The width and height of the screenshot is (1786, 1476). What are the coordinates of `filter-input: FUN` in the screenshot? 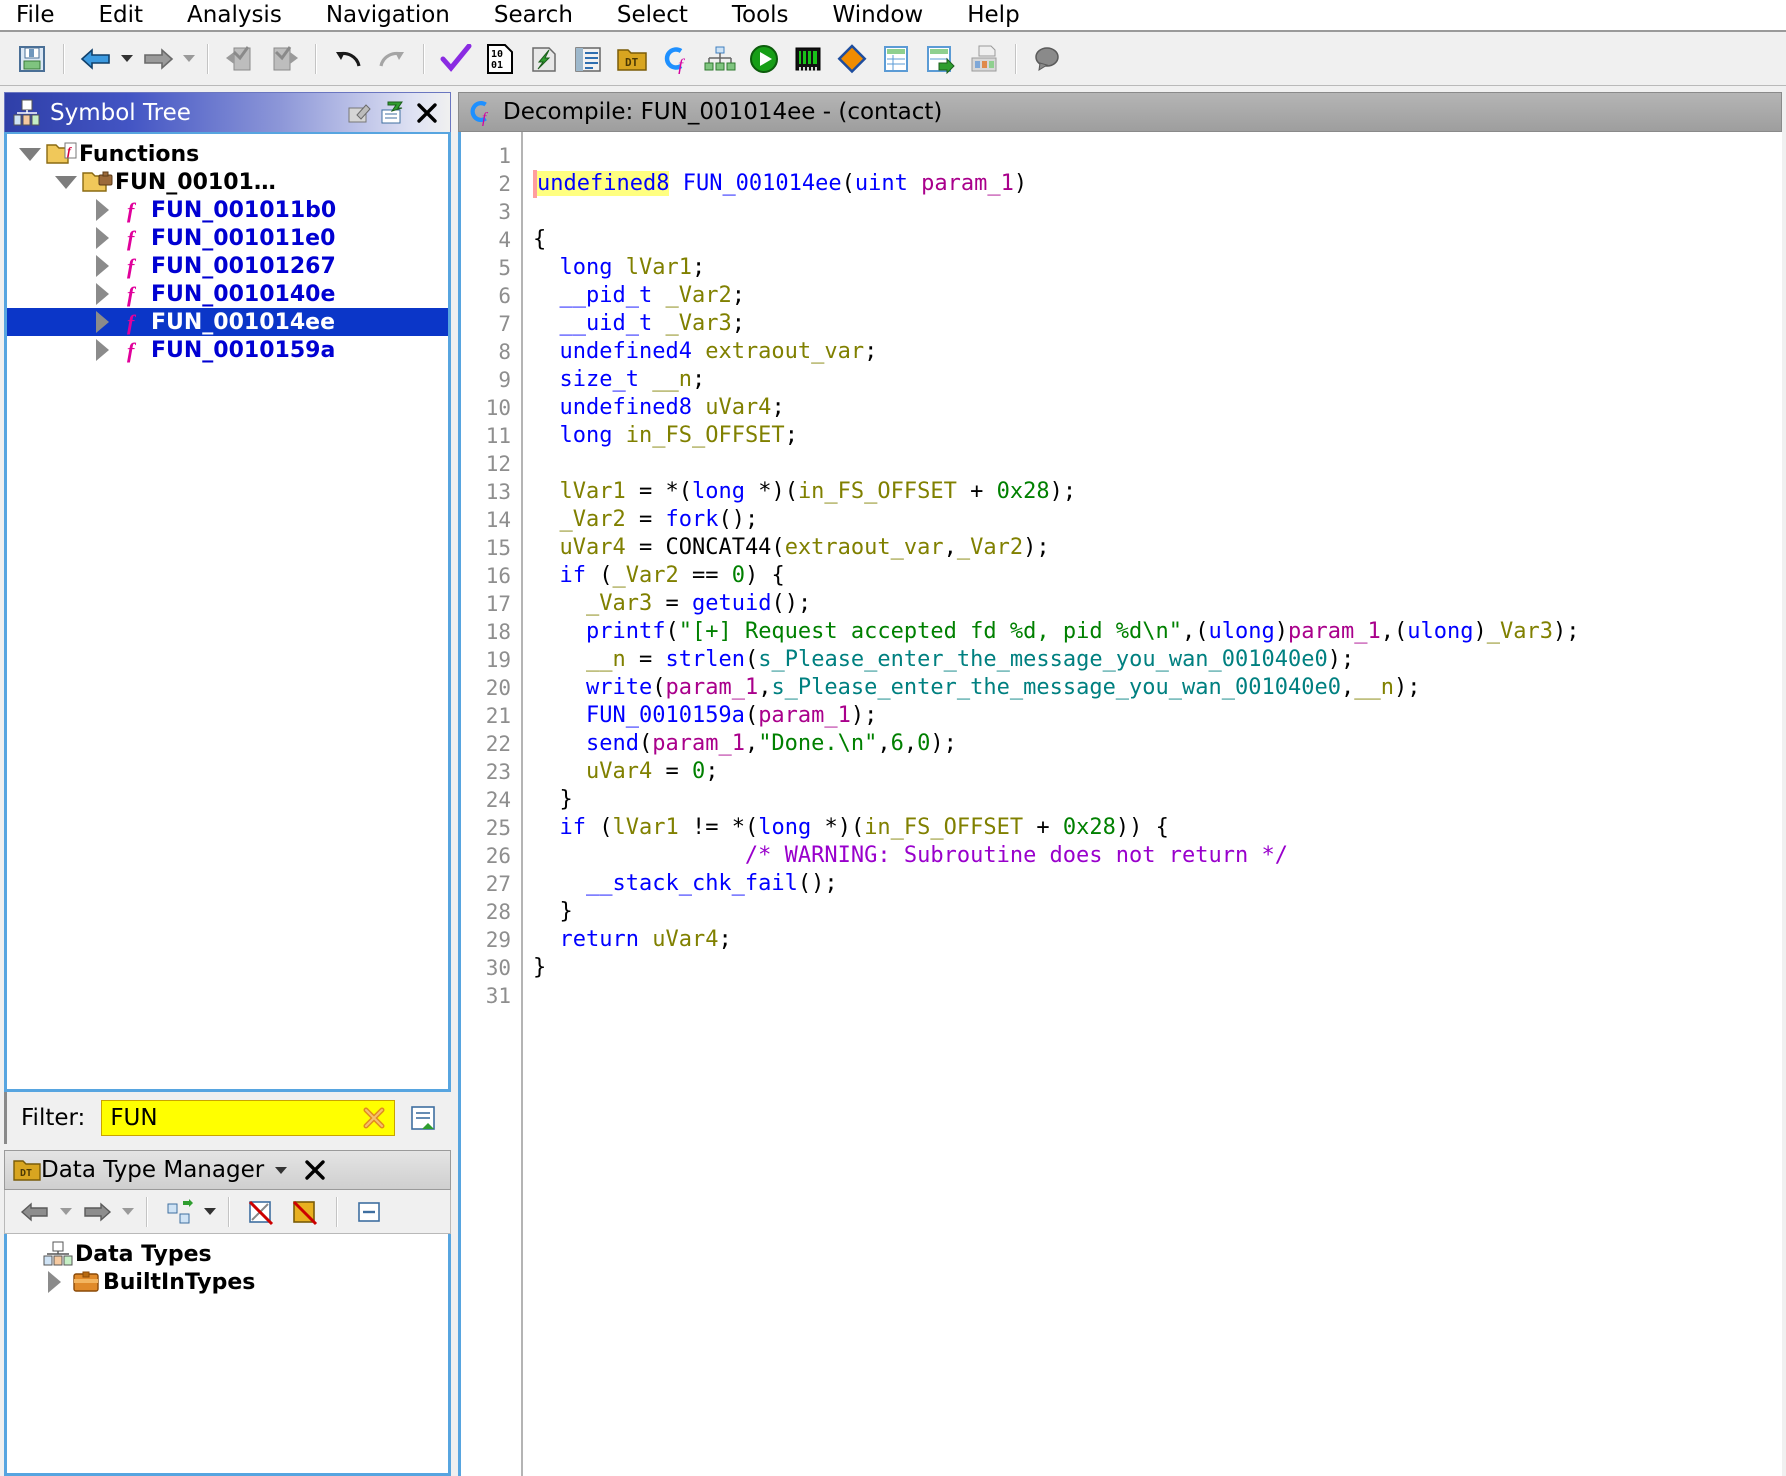 It's located at (248, 1118).